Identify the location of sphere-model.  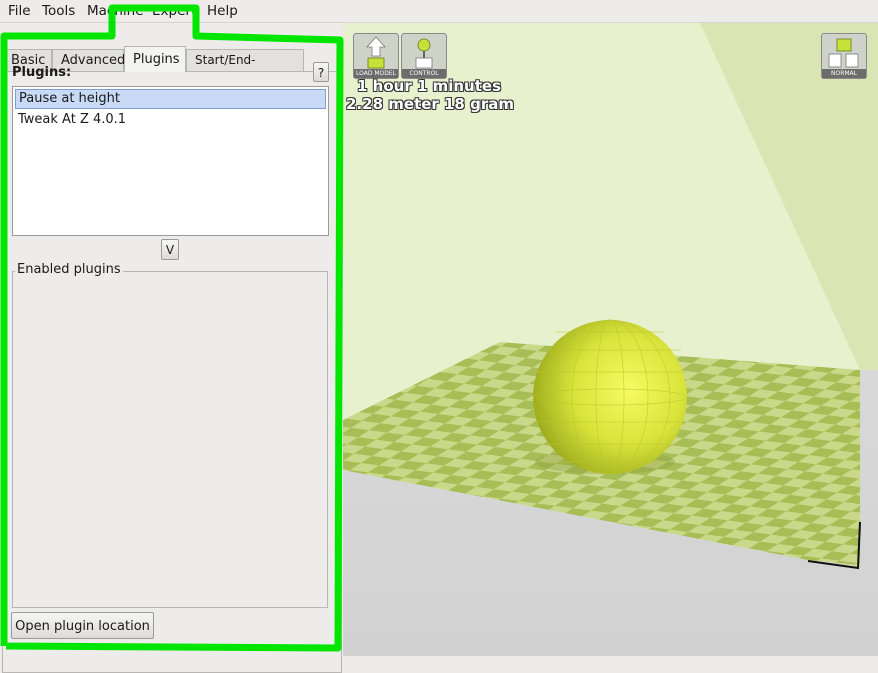
(610, 397).